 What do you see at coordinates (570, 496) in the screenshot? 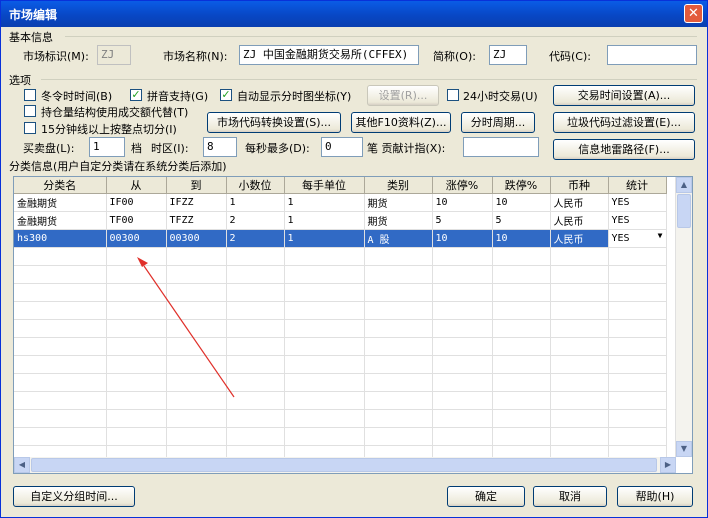
I see `cancel-button: 取消` at bounding box center [570, 496].